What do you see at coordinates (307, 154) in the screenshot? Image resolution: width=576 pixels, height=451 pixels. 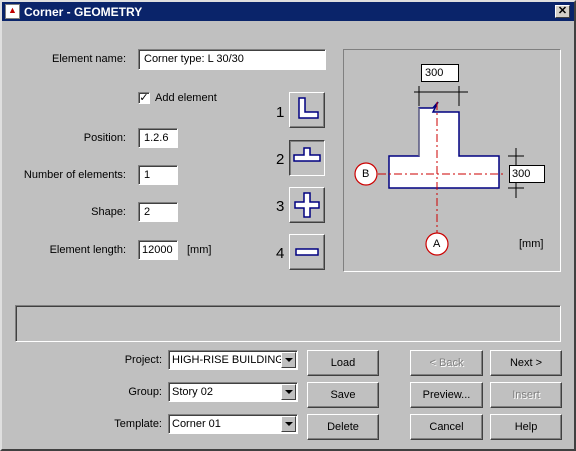 I see `t-corner-icon` at bounding box center [307, 154].